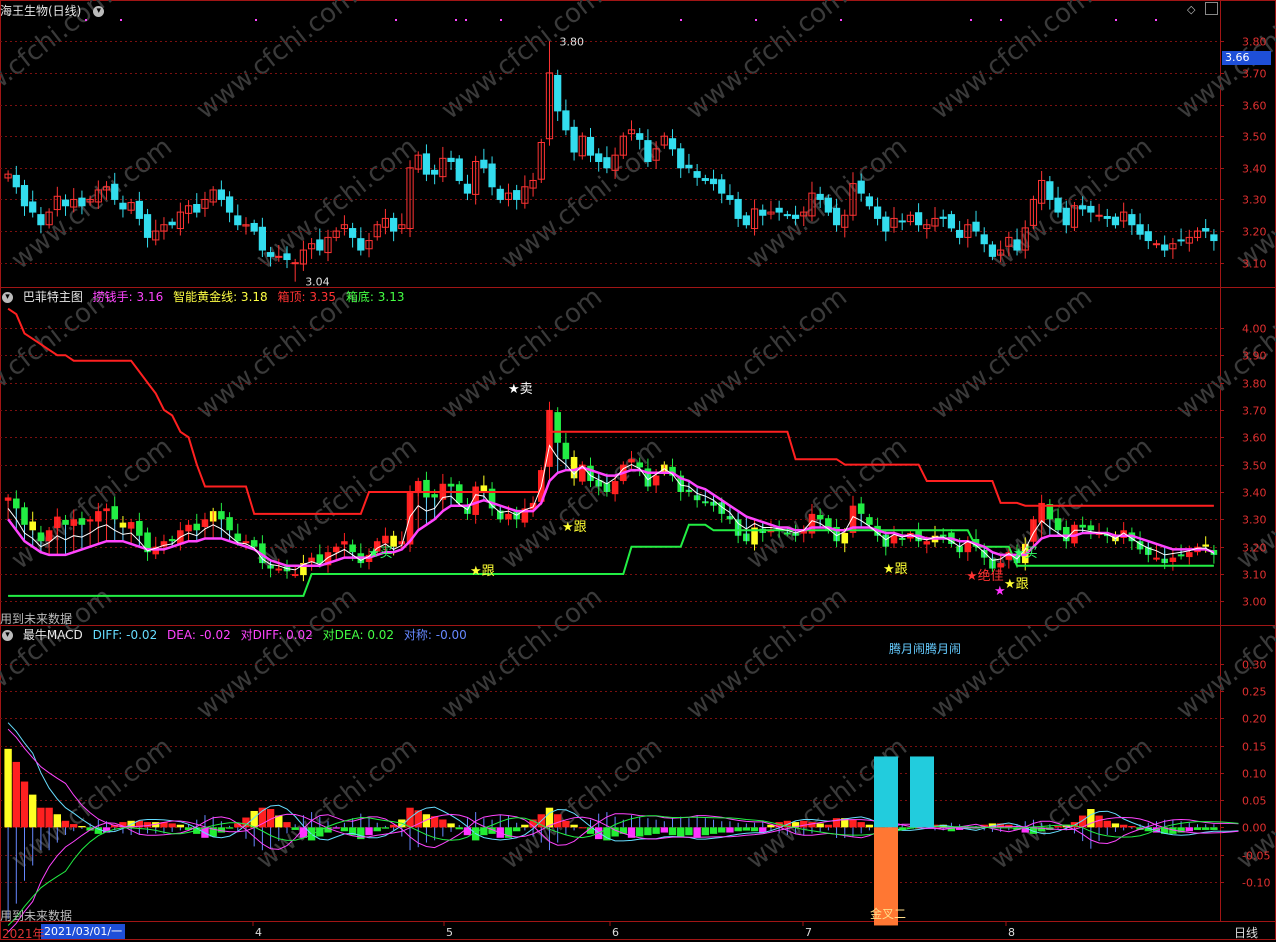 This screenshot has width=1276, height=942. What do you see at coordinates (1254, 575) in the screenshot?
I see `y-tick-label: 3.10` at bounding box center [1254, 575].